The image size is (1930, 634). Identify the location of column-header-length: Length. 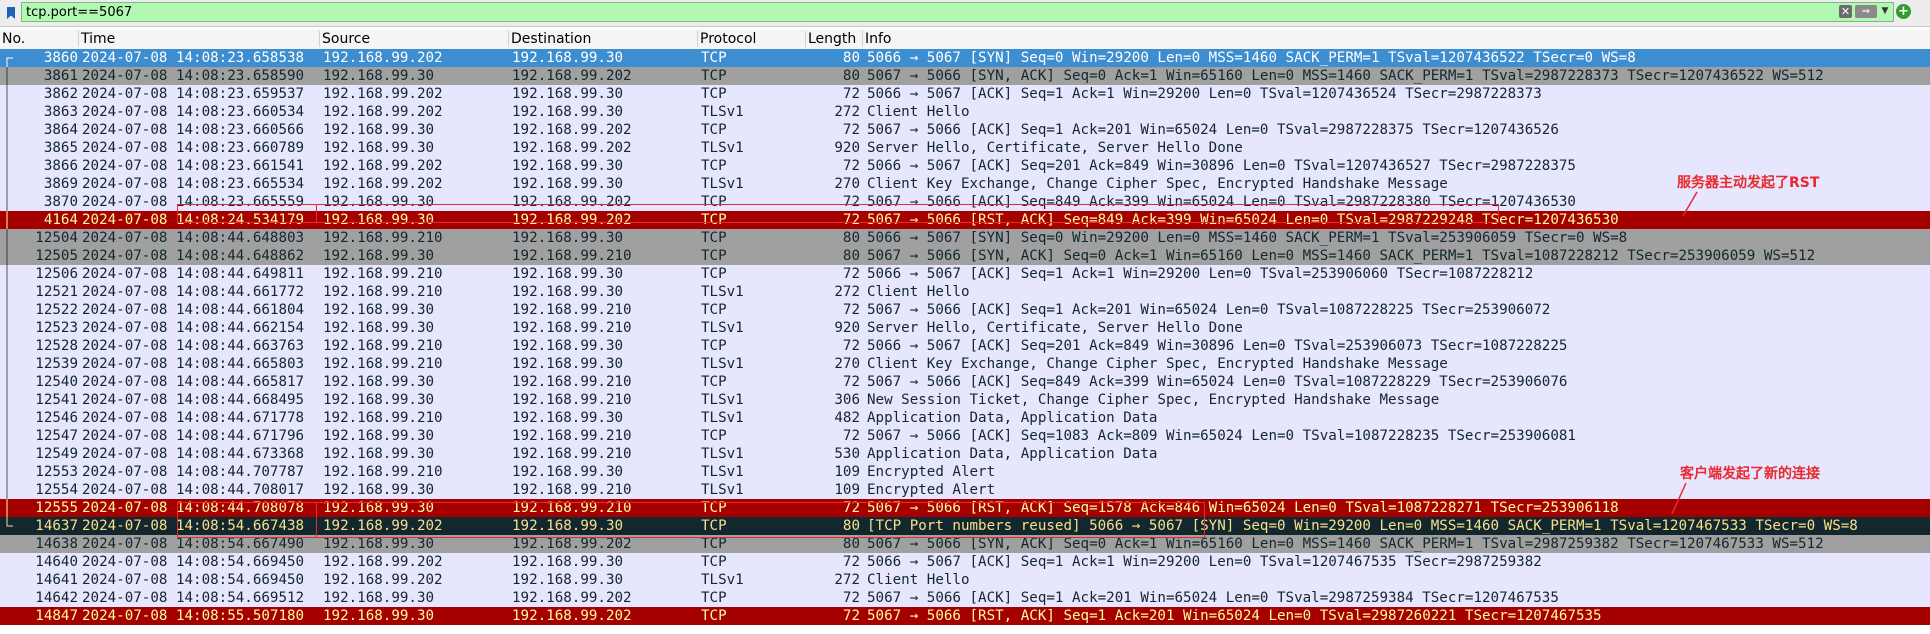
(832, 39).